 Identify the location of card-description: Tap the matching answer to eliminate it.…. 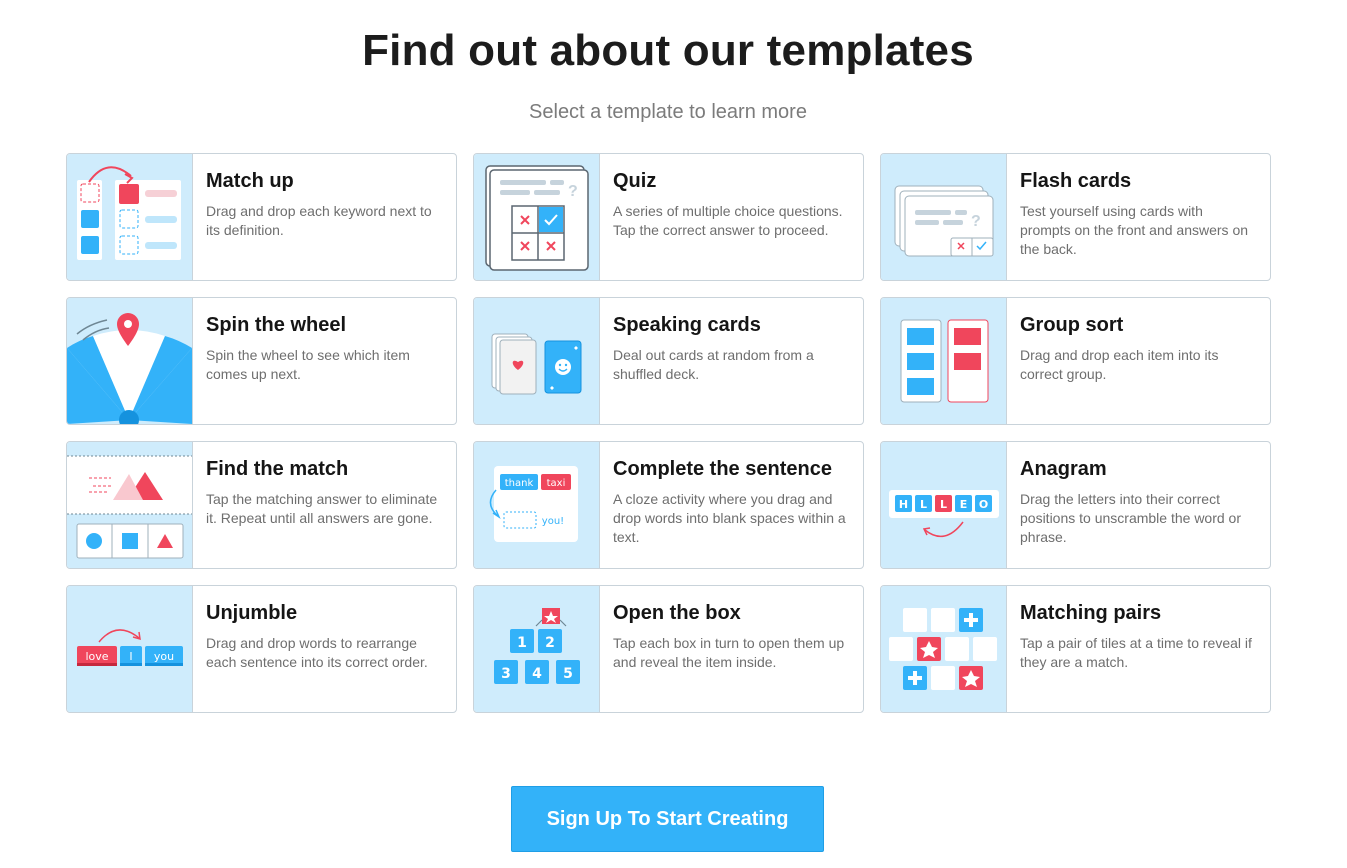
(322, 508).